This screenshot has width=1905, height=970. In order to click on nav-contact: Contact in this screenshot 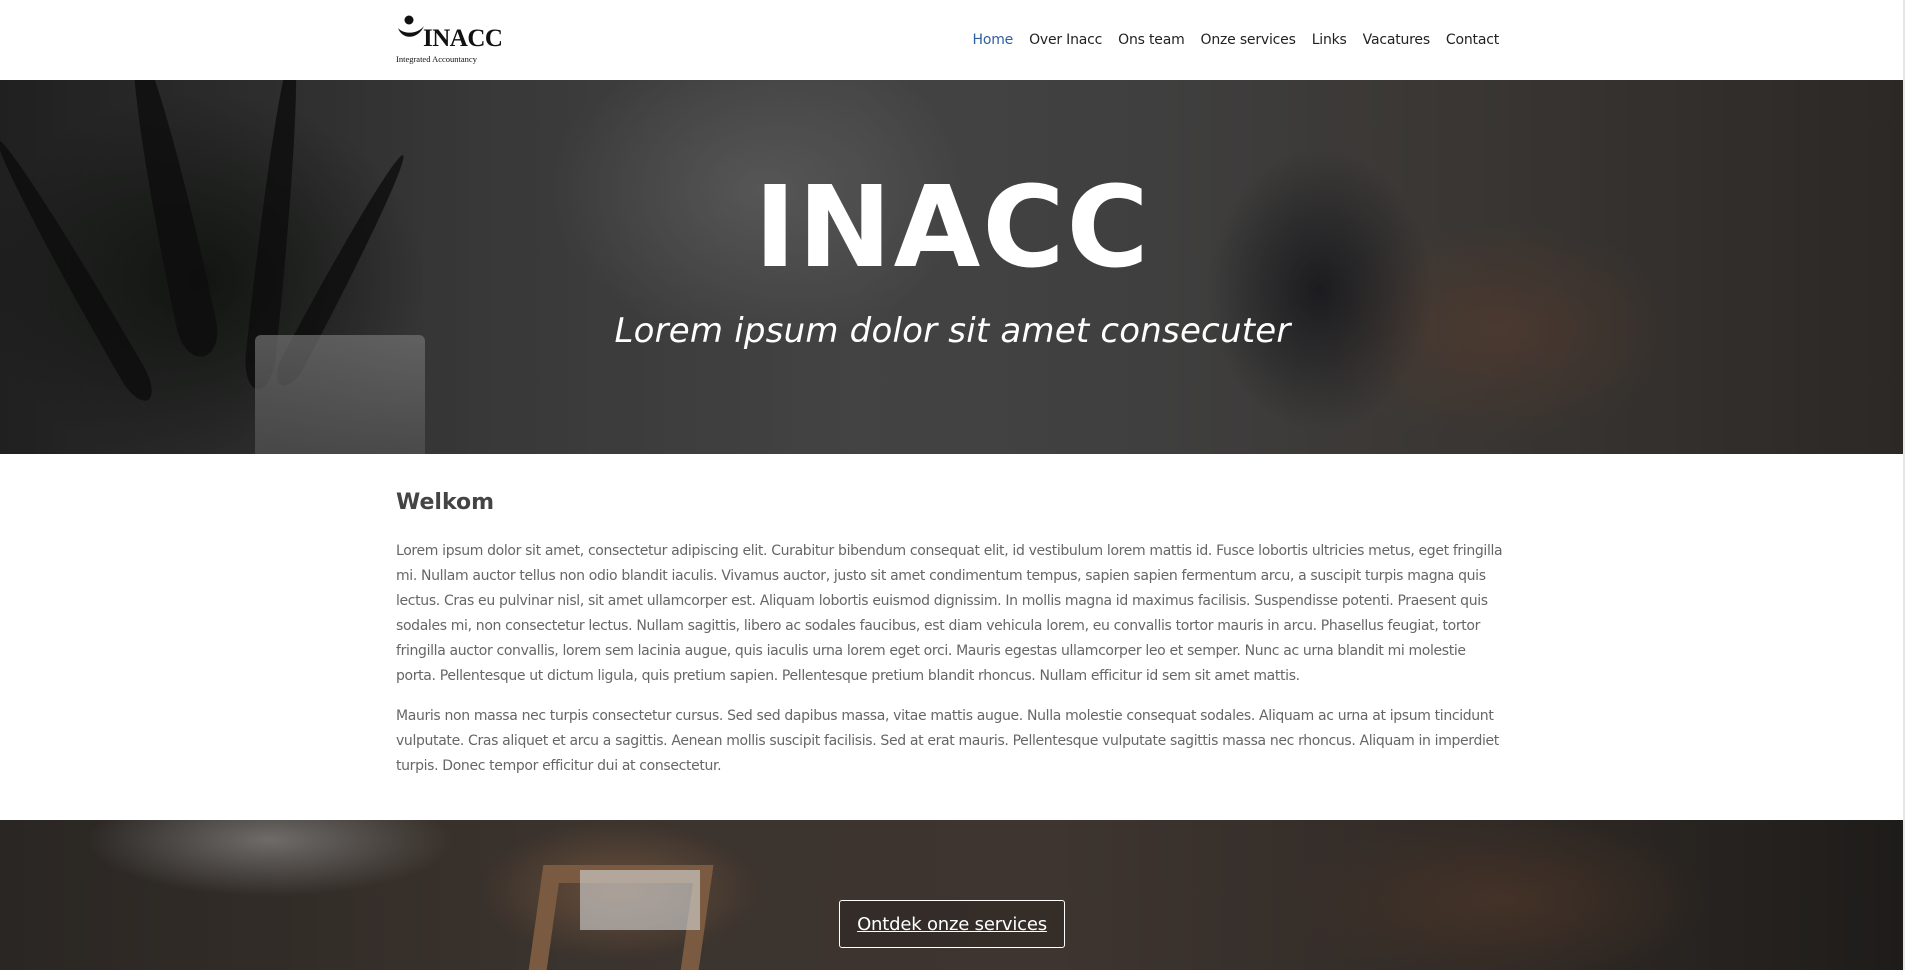, I will do `click(1472, 40)`.